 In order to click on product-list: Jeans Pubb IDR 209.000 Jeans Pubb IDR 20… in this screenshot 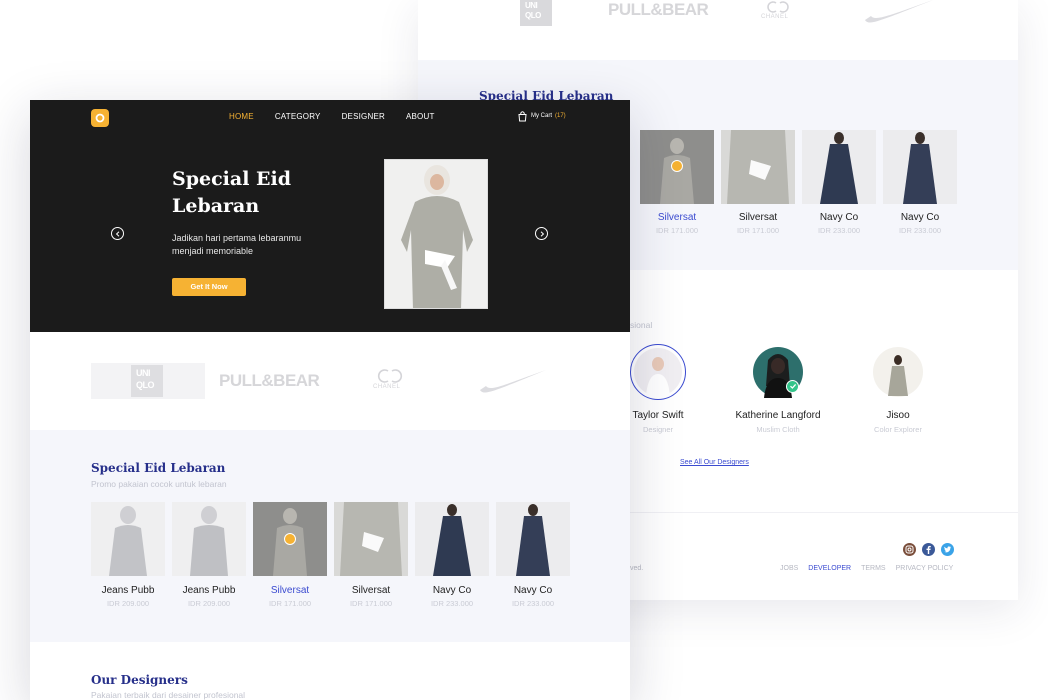, I will do `click(330, 555)`.